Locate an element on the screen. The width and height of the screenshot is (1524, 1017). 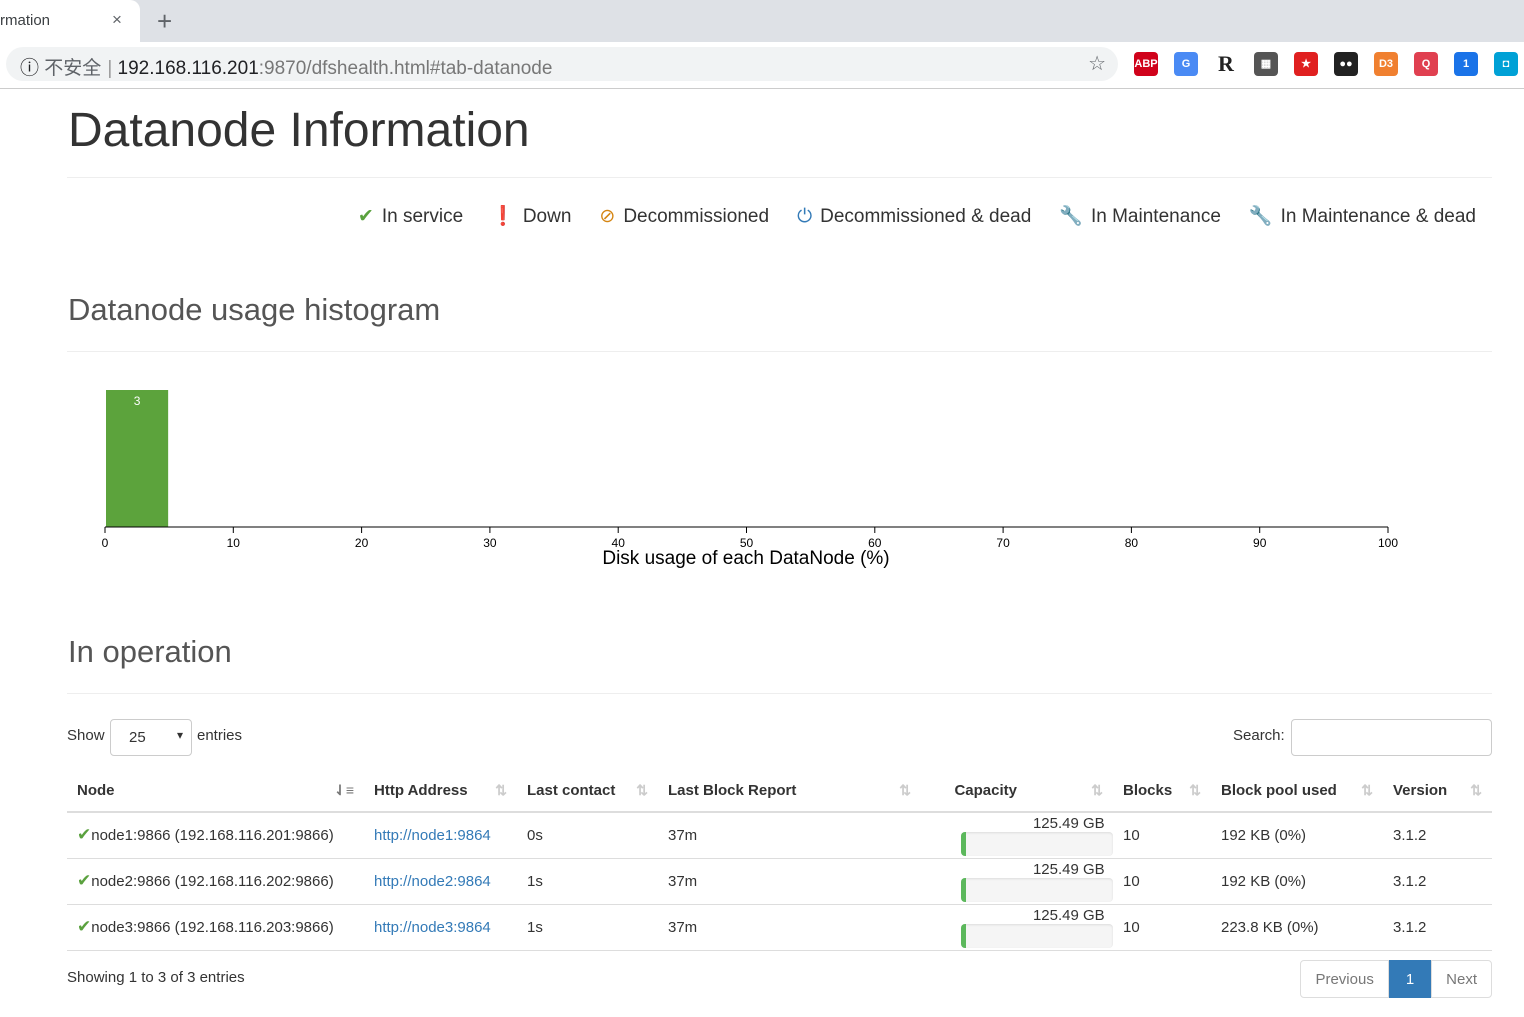
legend-label: In Maintenance is located at coordinates (1155, 216).